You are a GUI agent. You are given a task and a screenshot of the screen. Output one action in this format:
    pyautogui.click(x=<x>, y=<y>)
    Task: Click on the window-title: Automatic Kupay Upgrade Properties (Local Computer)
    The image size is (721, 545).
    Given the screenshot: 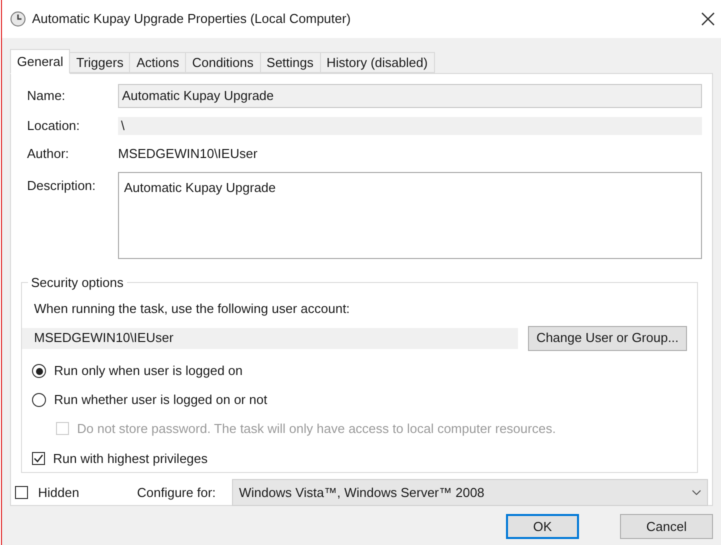 What is the action you would take?
    pyautogui.click(x=191, y=19)
    